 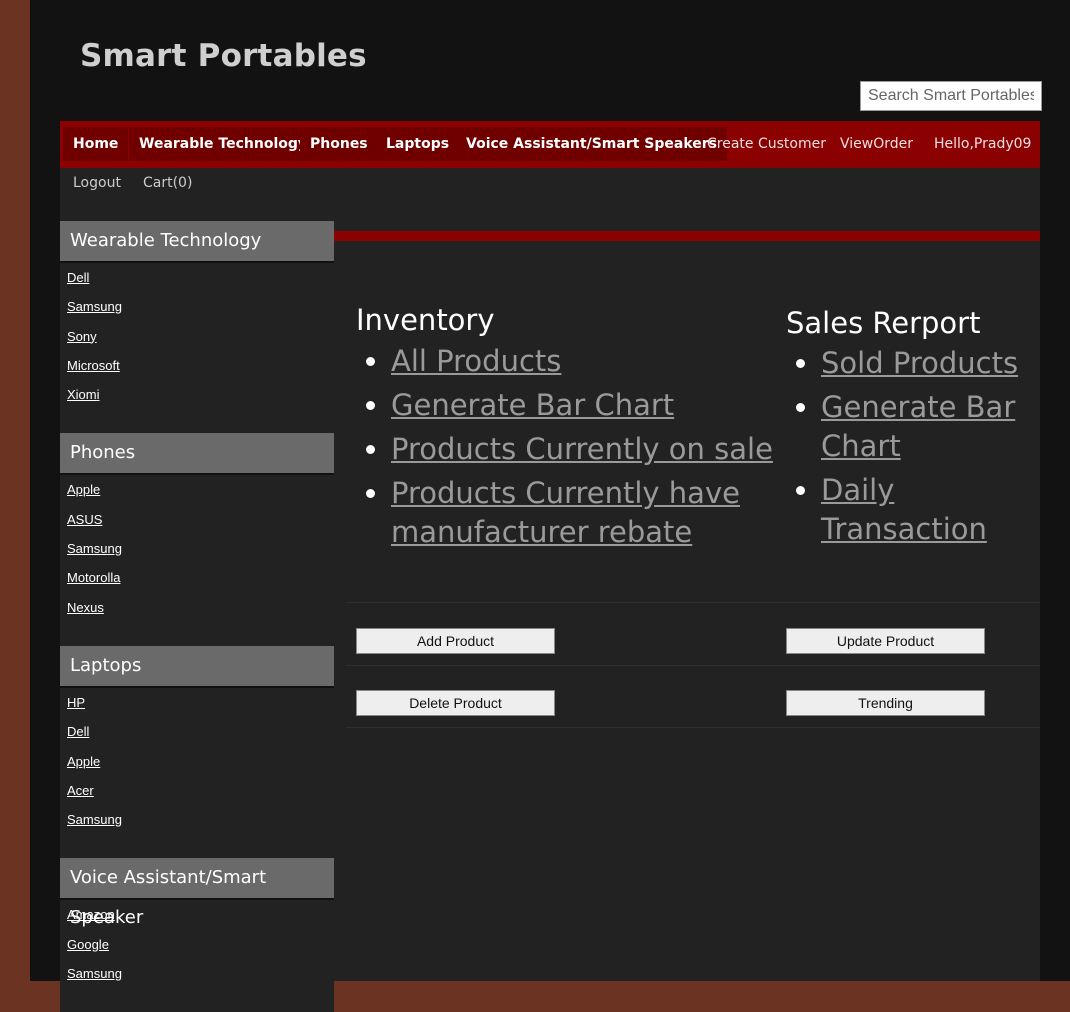 What do you see at coordinates (167, 183) in the screenshot?
I see `cart-link: Cart(0)` at bounding box center [167, 183].